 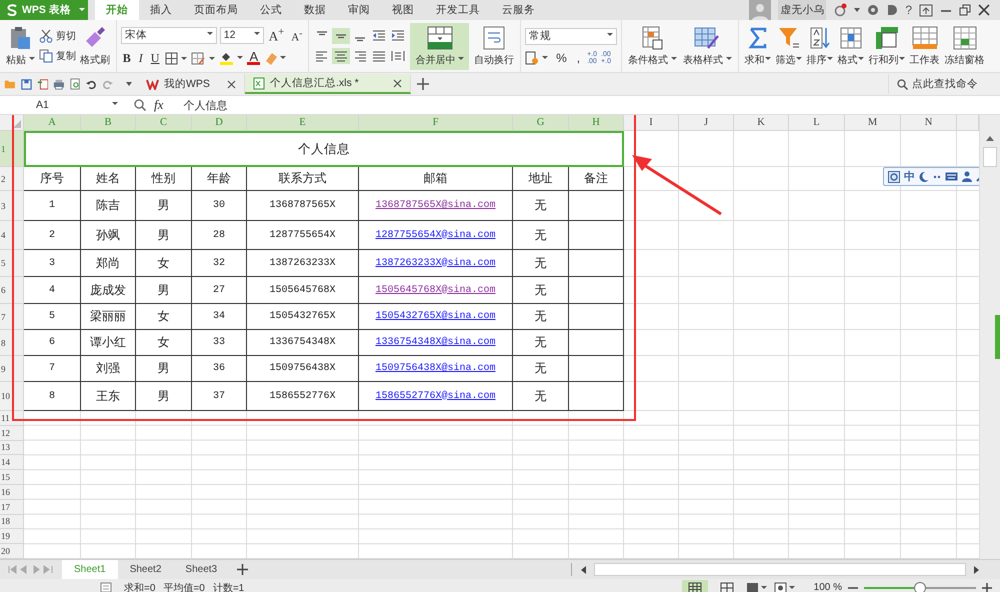 What do you see at coordinates (341, 36) in the screenshot?
I see `vertical-align-icon` at bounding box center [341, 36].